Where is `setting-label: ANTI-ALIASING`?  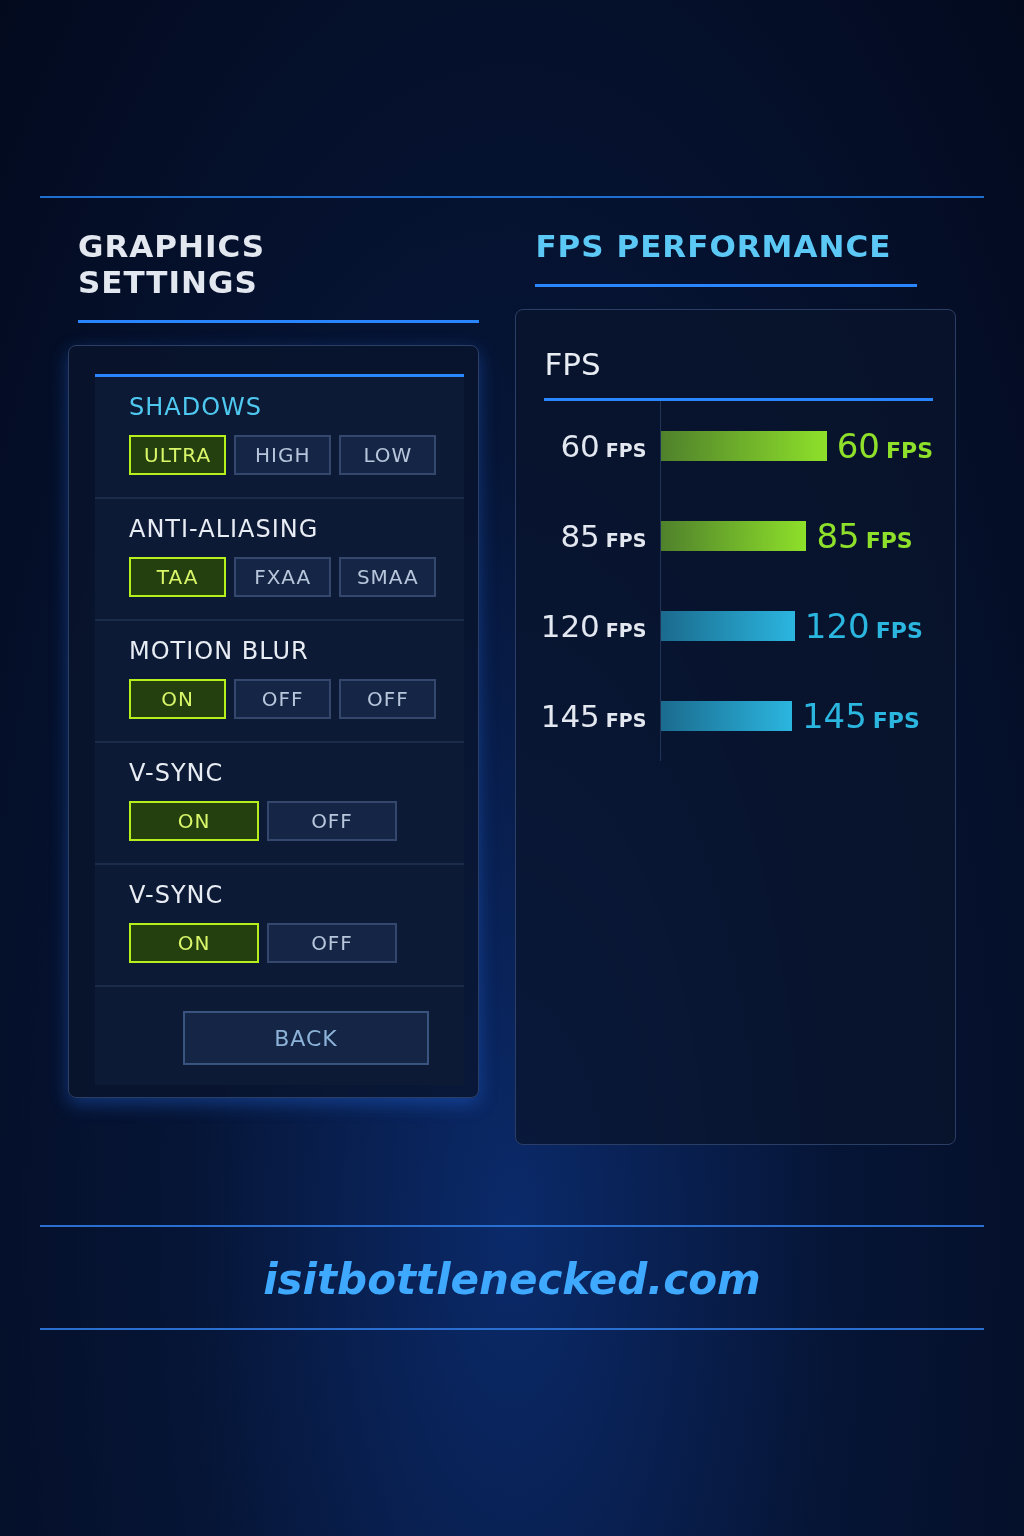 setting-label: ANTI-ALIASING is located at coordinates (224, 529).